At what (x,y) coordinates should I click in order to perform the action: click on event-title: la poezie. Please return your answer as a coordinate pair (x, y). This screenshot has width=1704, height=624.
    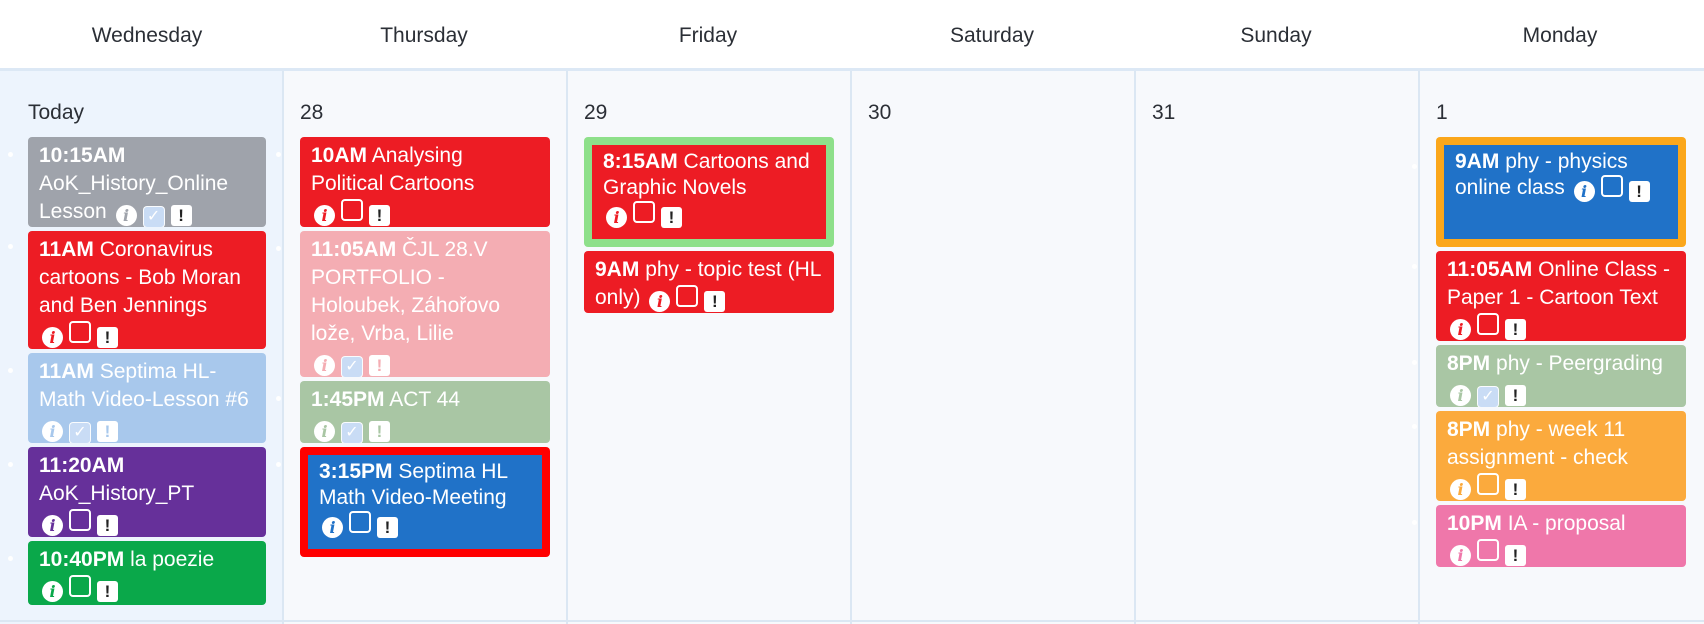
    Looking at the image, I should click on (172, 559).